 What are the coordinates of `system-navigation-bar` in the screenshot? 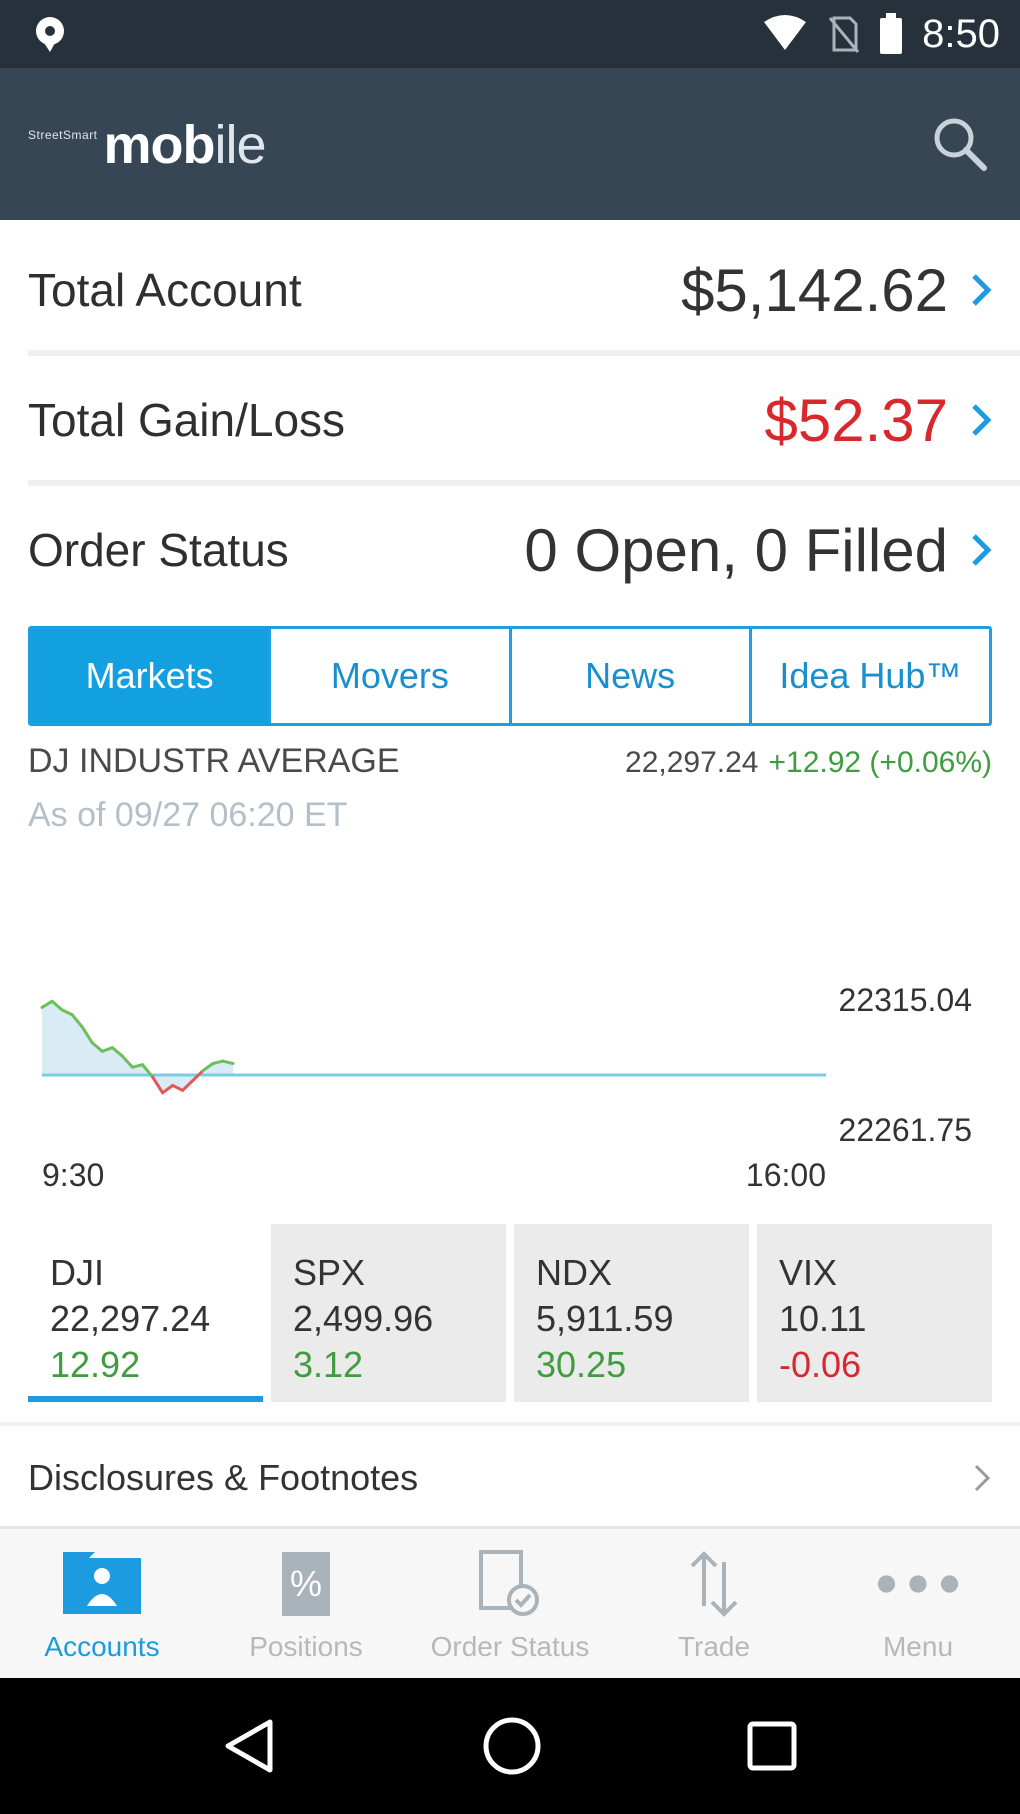 It's located at (510, 1746).